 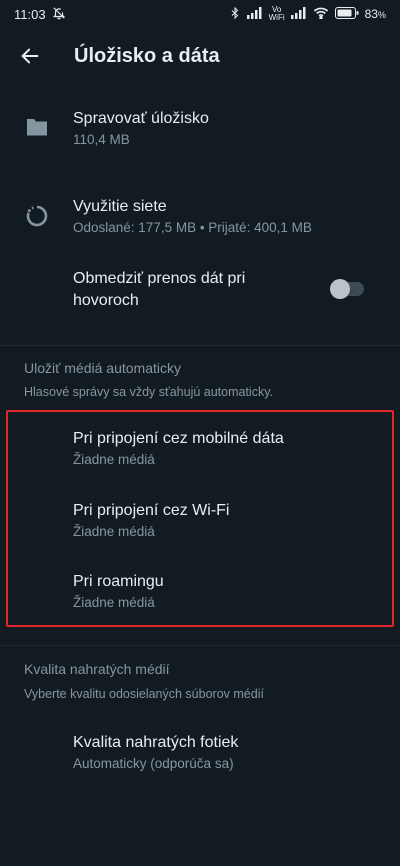 What do you see at coordinates (114, 531) in the screenshot?
I see `wifi-value: Žiadne médiá` at bounding box center [114, 531].